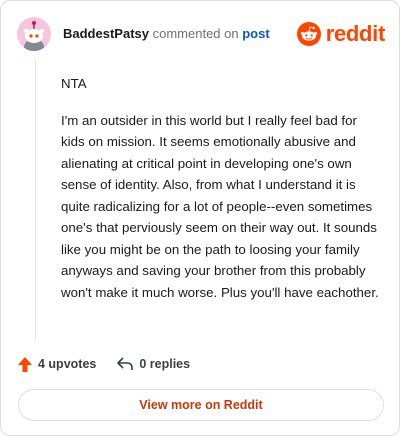  I want to click on reply-button: 0 replies, so click(153, 364).